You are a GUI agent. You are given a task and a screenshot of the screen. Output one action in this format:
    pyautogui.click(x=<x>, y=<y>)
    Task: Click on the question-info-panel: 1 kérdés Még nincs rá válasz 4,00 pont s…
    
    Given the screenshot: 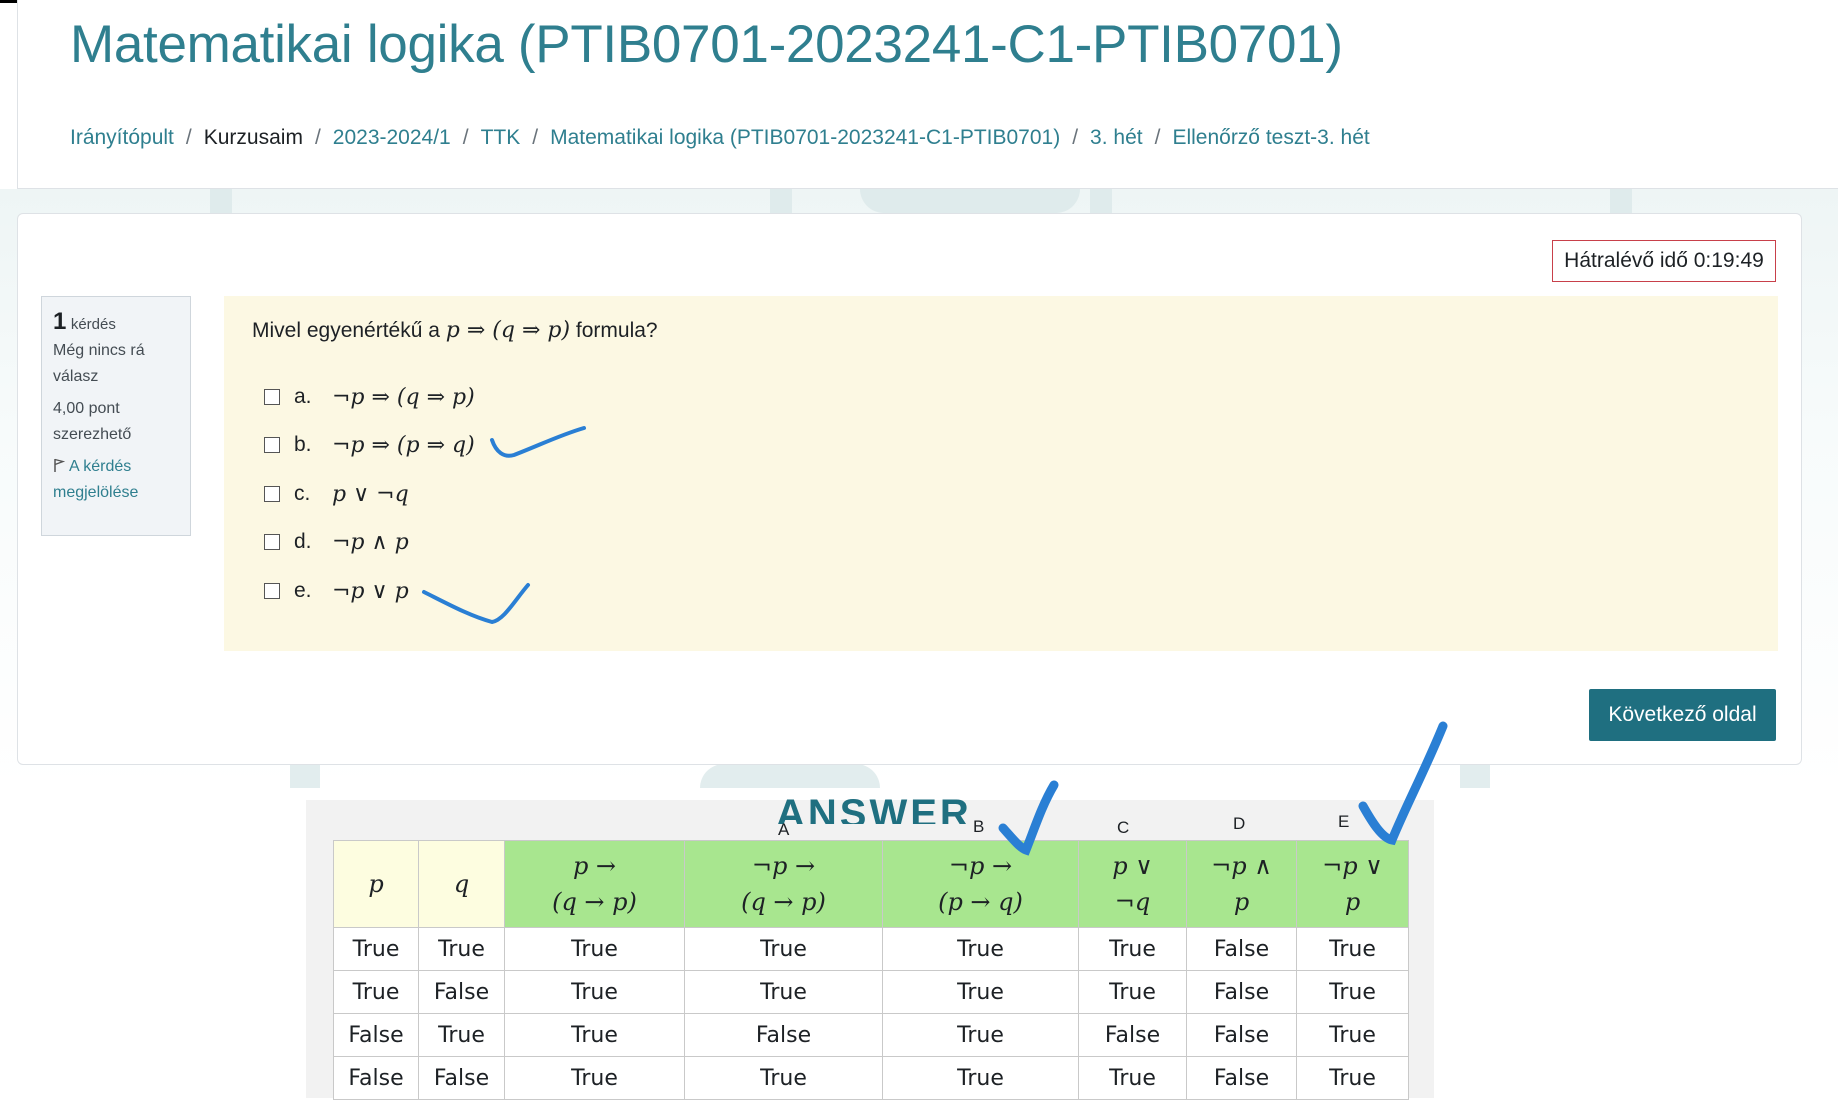 What is the action you would take?
    pyautogui.click(x=116, y=416)
    